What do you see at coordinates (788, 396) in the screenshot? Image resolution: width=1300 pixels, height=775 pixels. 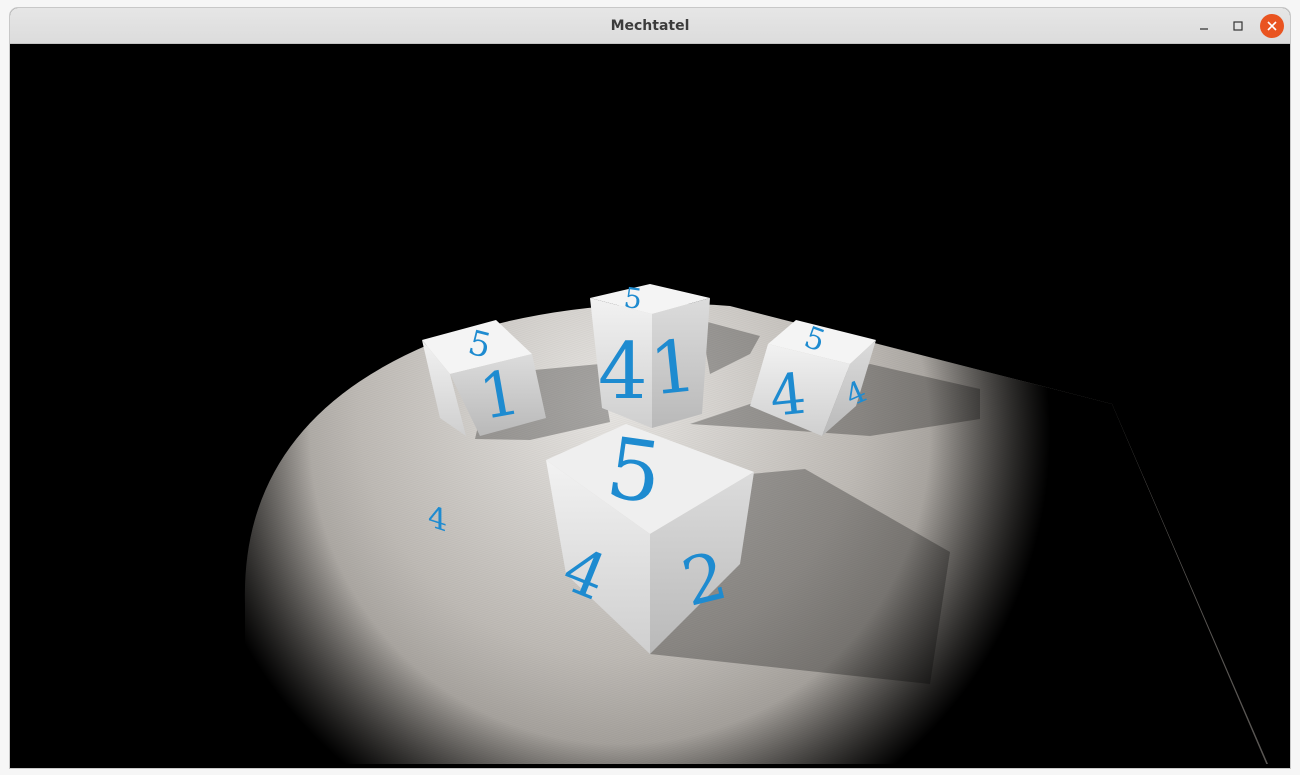 I see `die-right-left-digit: 4` at bounding box center [788, 396].